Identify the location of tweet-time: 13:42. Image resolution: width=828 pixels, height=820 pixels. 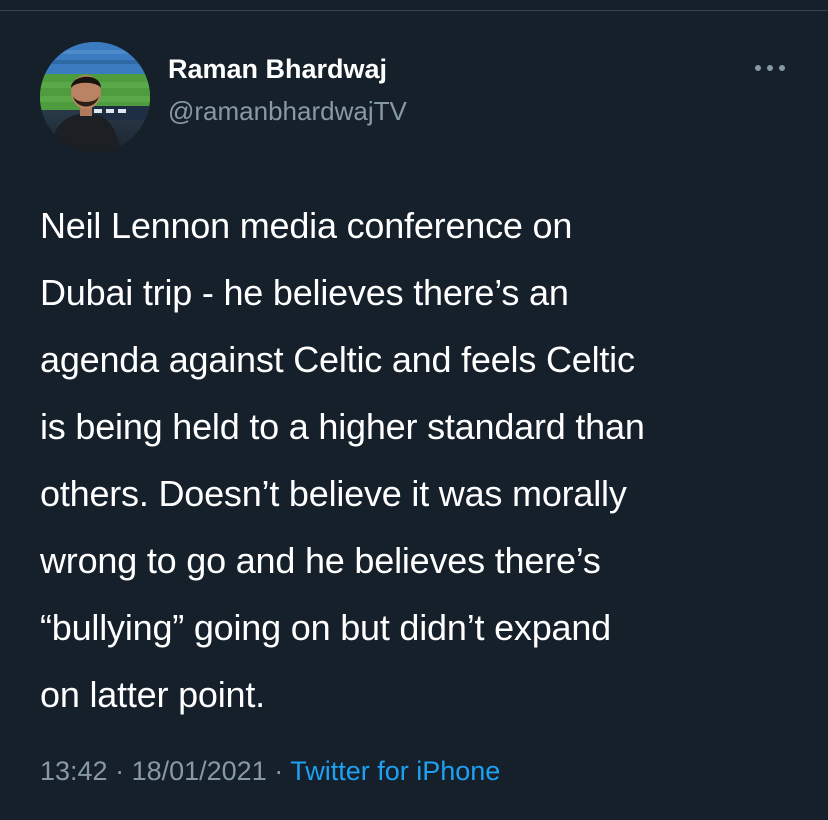
(74, 771).